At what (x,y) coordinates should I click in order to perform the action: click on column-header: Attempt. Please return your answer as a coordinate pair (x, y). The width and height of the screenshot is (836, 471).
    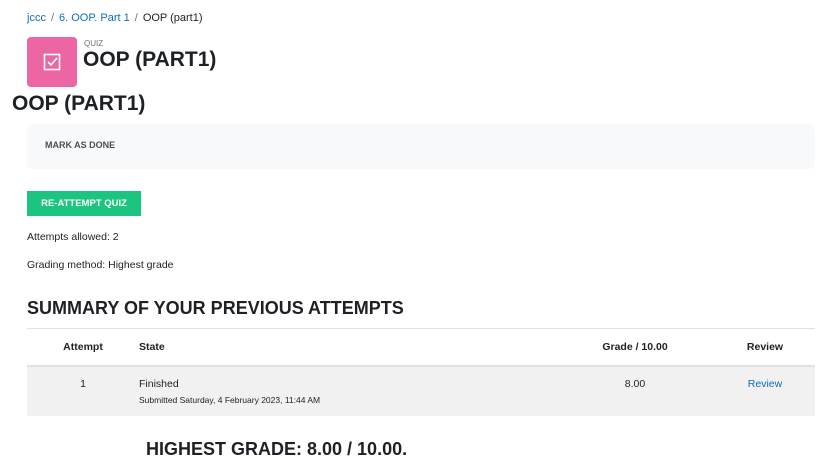
    Looking at the image, I should click on (83, 347).